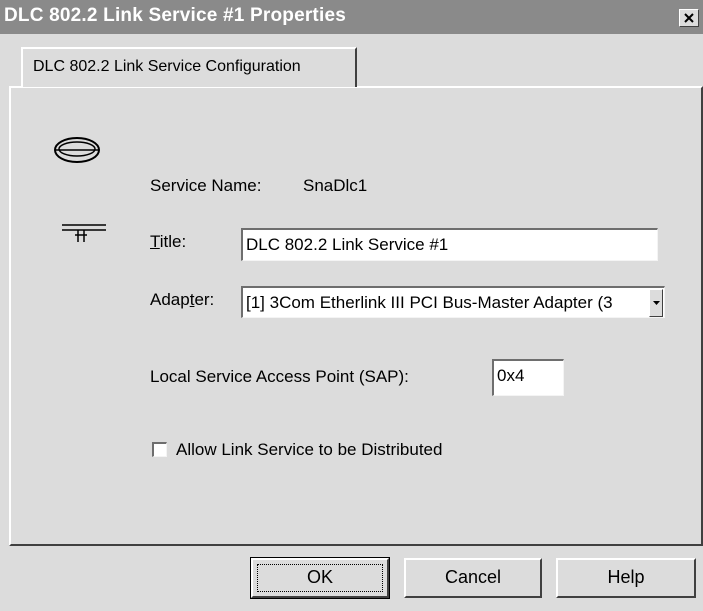 The height and width of the screenshot is (611, 703). Describe the element at coordinates (347, 244) in the screenshot. I see `title-input-value: DLC 802.2 Link Service #1` at that location.